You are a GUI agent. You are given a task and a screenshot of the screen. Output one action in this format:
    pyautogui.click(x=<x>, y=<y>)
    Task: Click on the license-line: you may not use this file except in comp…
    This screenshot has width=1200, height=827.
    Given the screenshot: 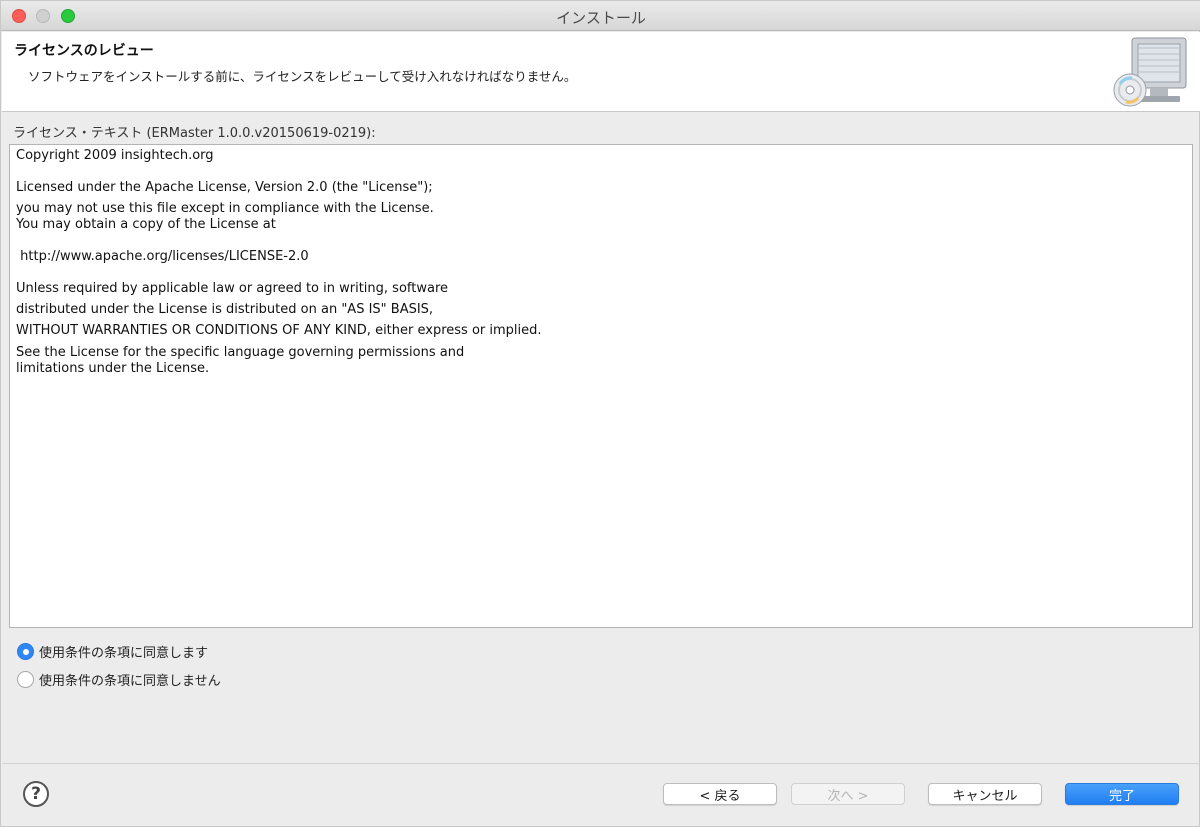 What is the action you would take?
    pyautogui.click(x=225, y=208)
    